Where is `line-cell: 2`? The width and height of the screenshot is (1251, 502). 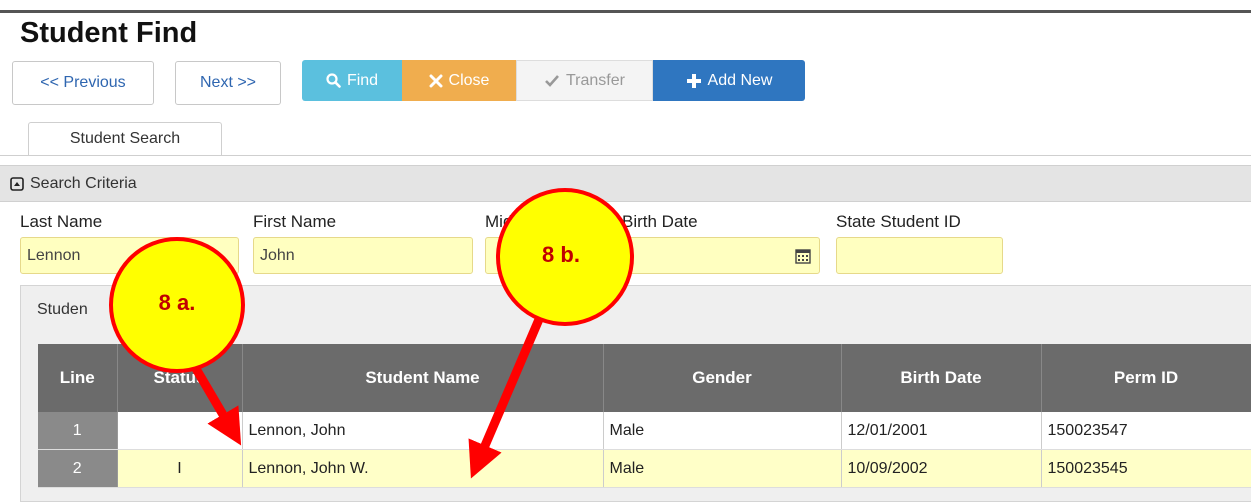
line-cell: 2 is located at coordinates (78, 468).